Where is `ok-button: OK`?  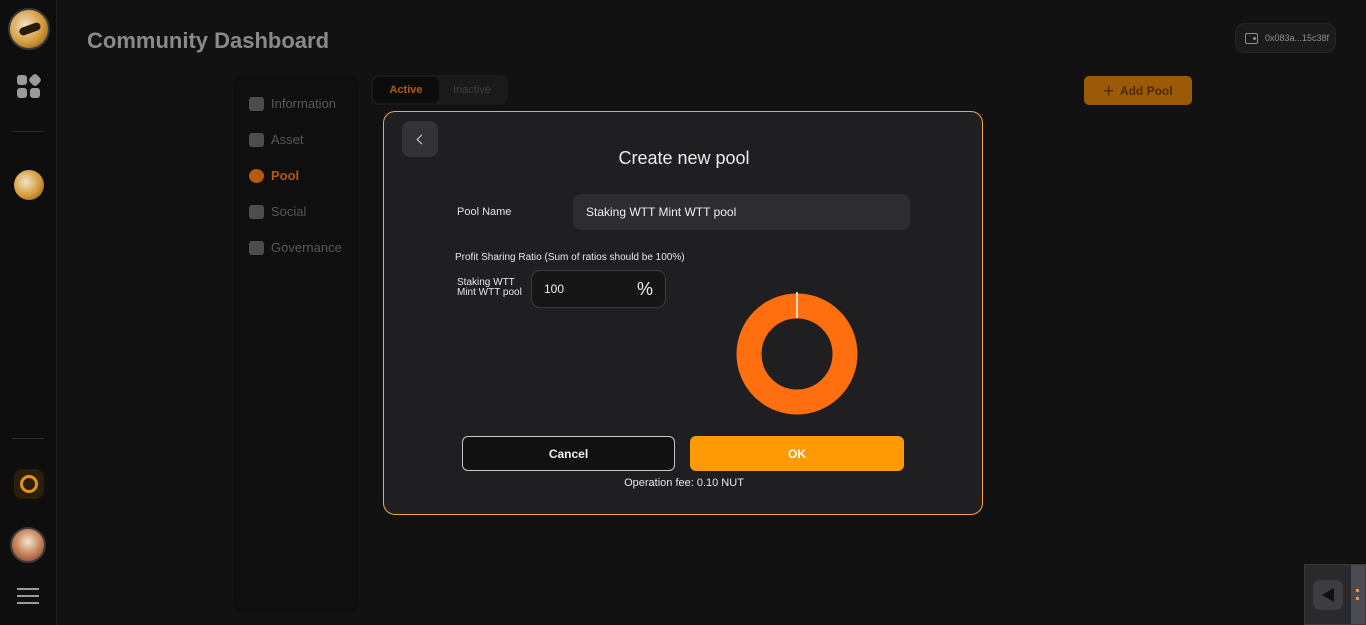
ok-button: OK is located at coordinates (797, 453).